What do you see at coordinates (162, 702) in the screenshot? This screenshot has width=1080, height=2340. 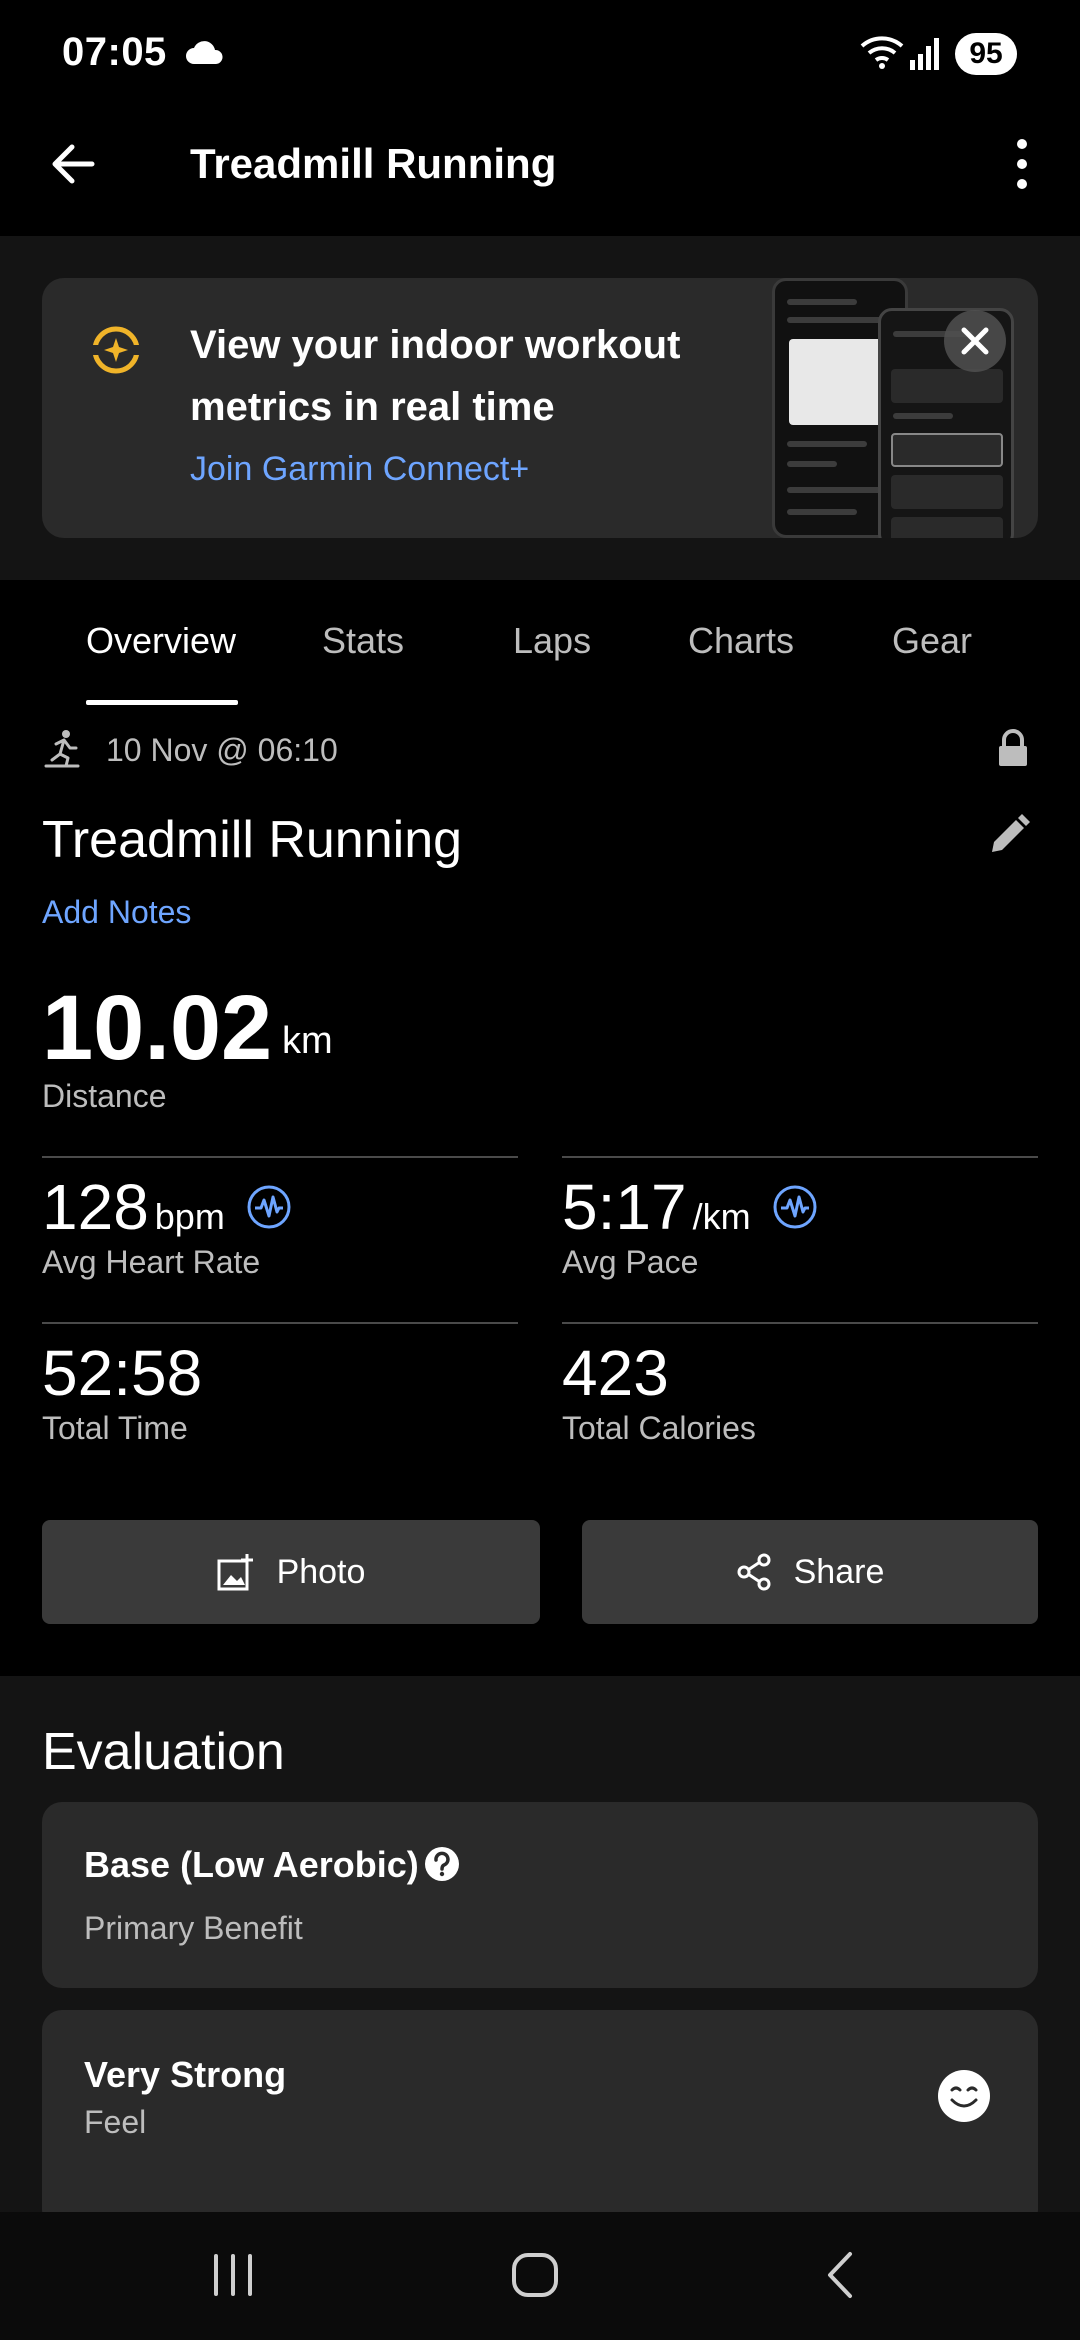 I see `tab-indicator` at bounding box center [162, 702].